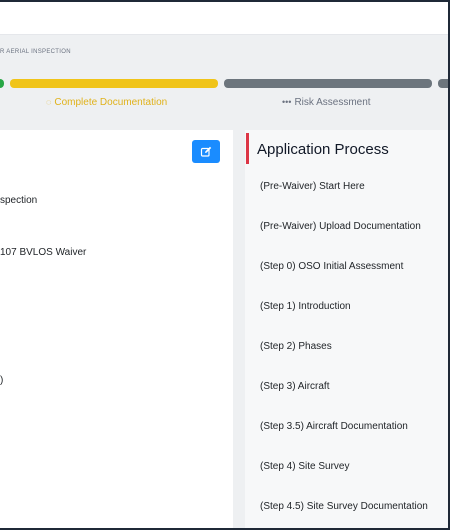 The width and height of the screenshot is (450, 530). Describe the element at coordinates (287, 102) in the screenshot. I see `ellipsis-icon: •••` at that location.